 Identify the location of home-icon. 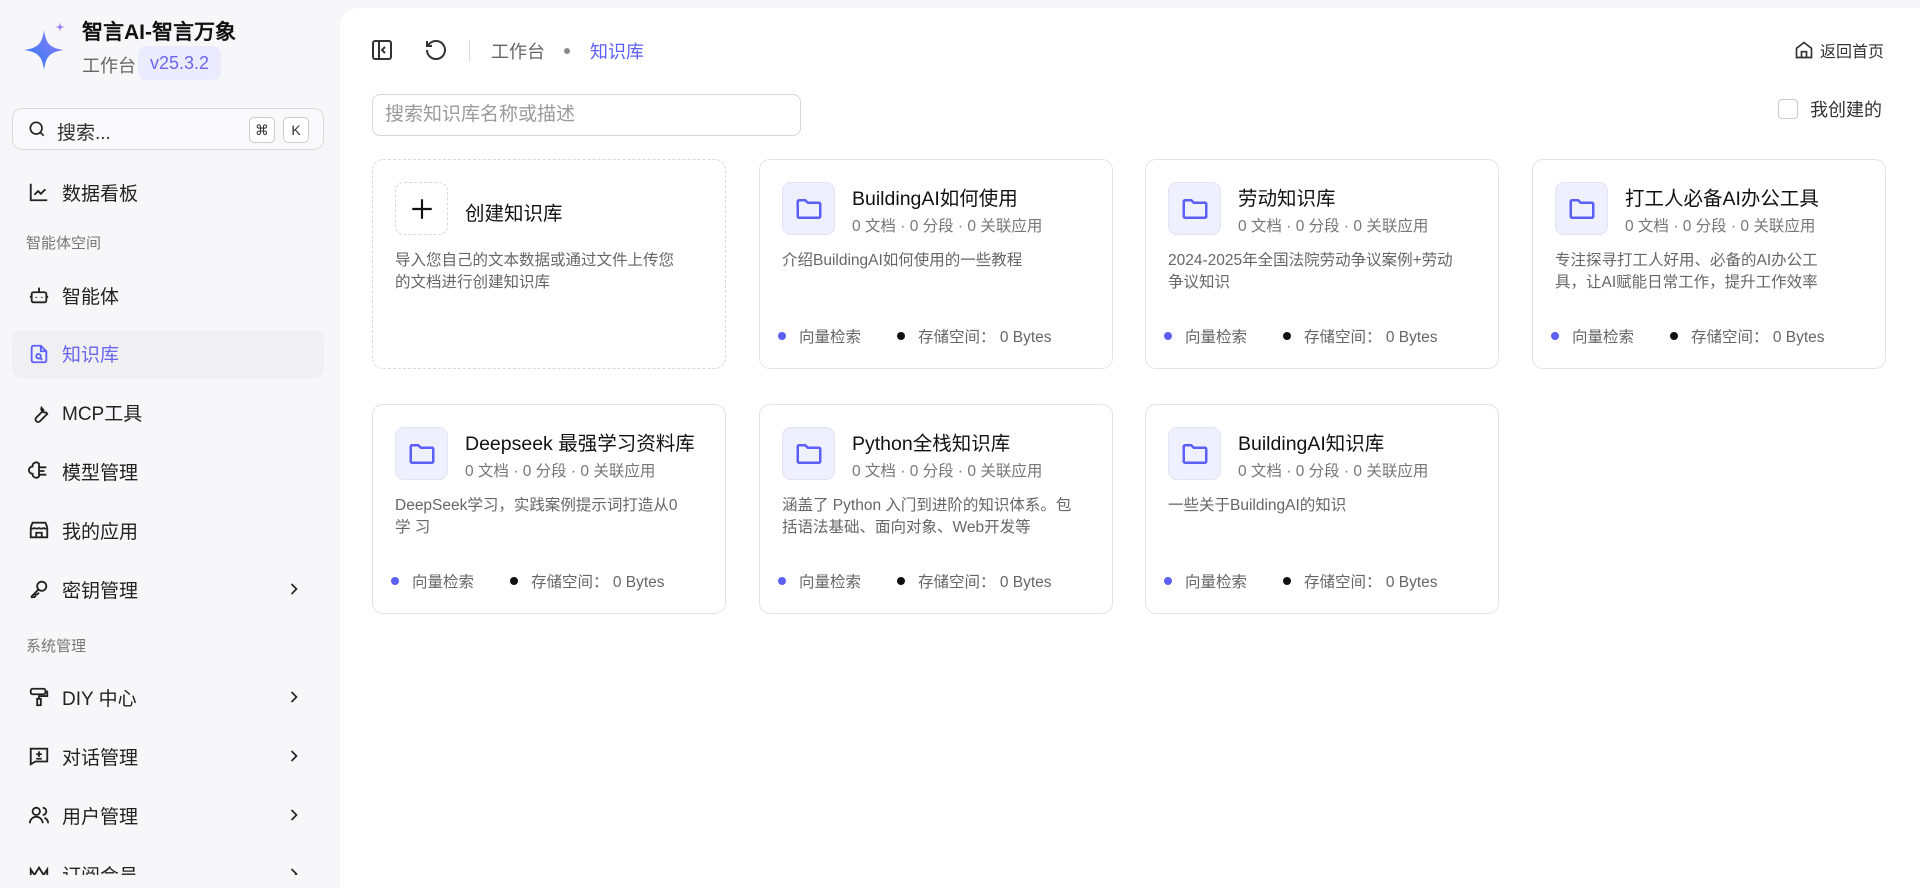
(1804, 50).